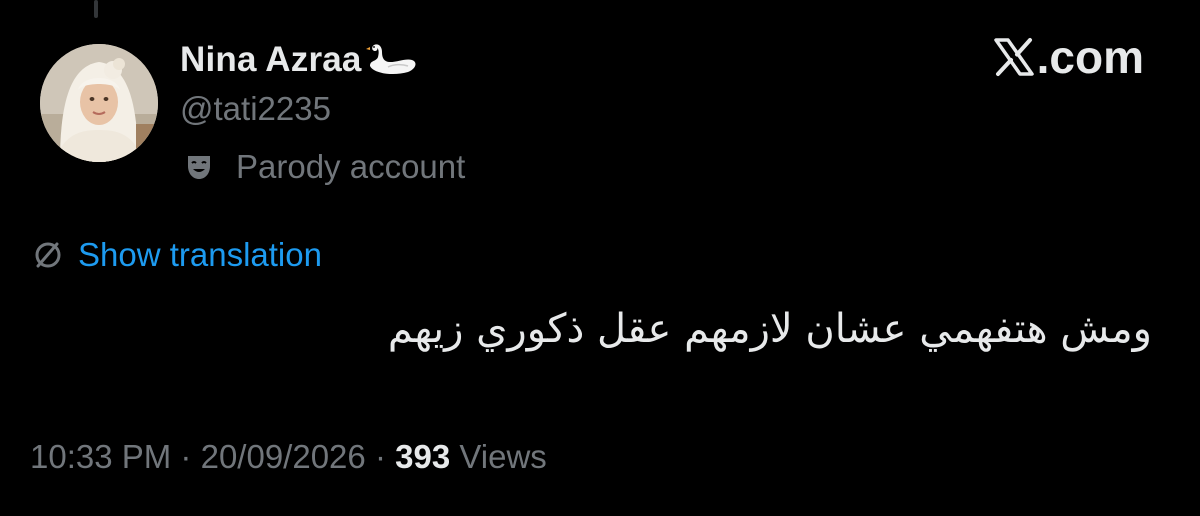 The image size is (1200, 516). What do you see at coordinates (392, 60) in the screenshot?
I see `swan-icon` at bounding box center [392, 60].